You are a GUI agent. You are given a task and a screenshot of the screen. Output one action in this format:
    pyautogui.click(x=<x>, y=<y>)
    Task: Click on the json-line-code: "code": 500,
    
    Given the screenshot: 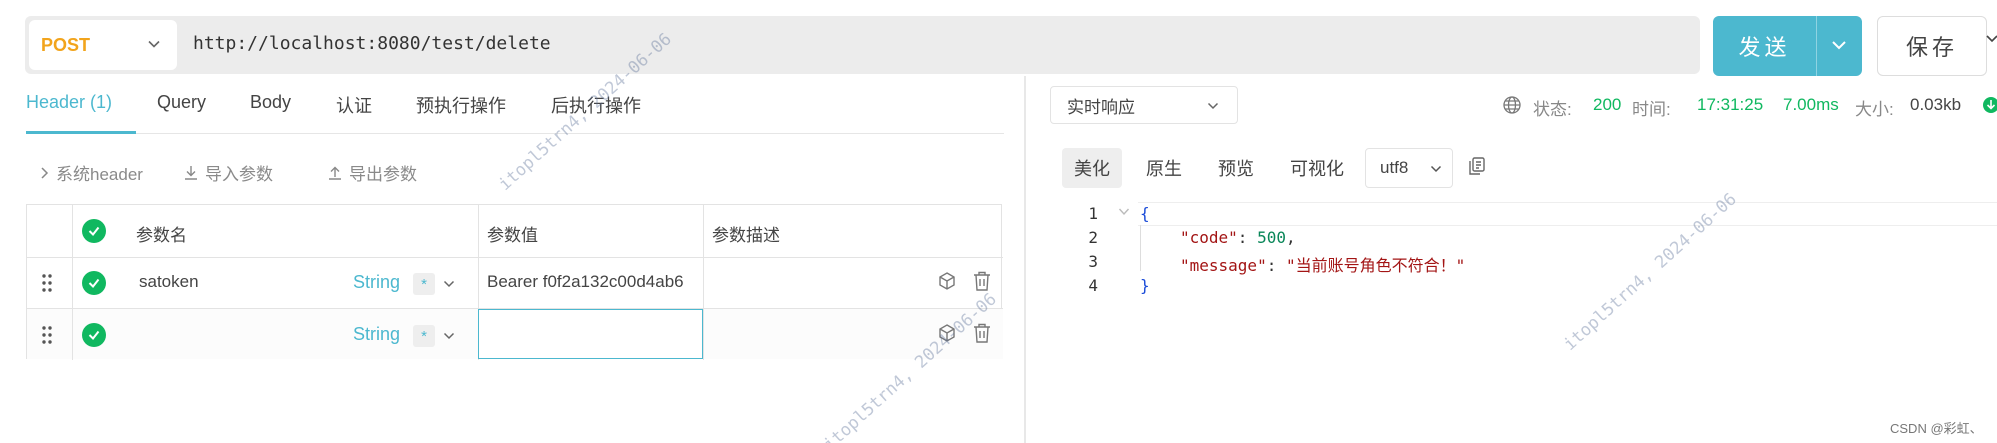 What is the action you would take?
    pyautogui.click(x=1238, y=237)
    